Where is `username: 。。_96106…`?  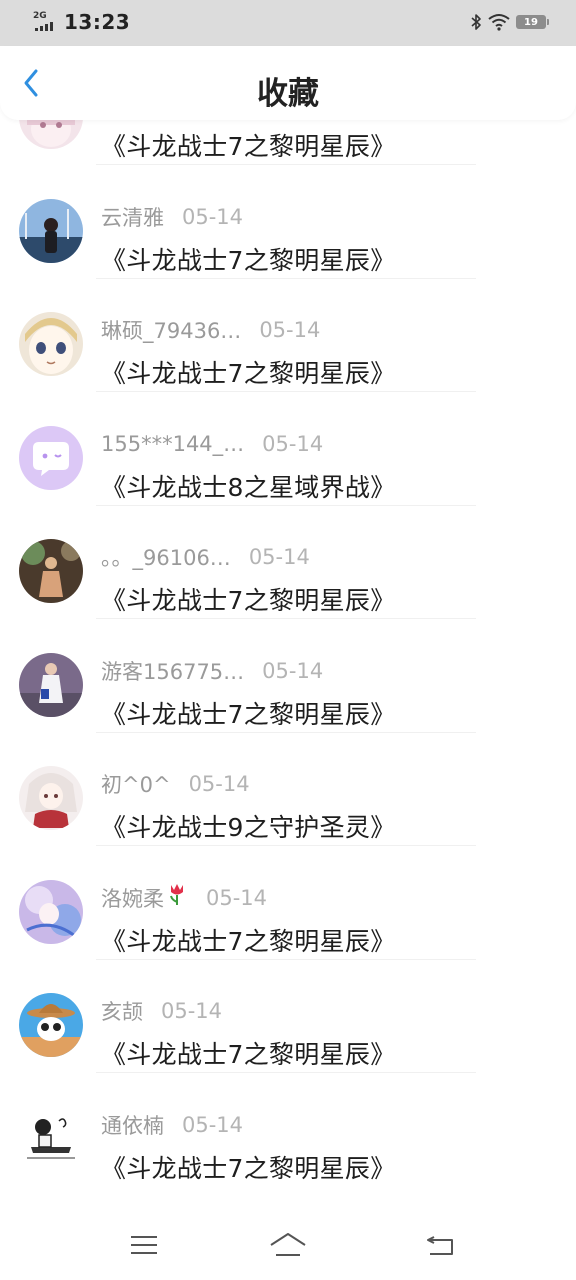 username: 。。_96106… is located at coordinates (166, 558).